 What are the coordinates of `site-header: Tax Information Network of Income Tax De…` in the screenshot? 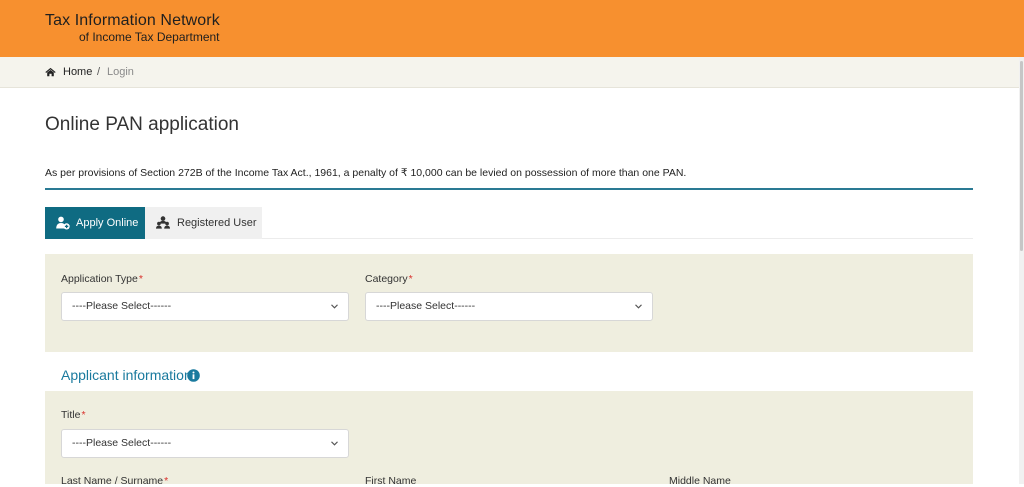 It's located at (512, 28).